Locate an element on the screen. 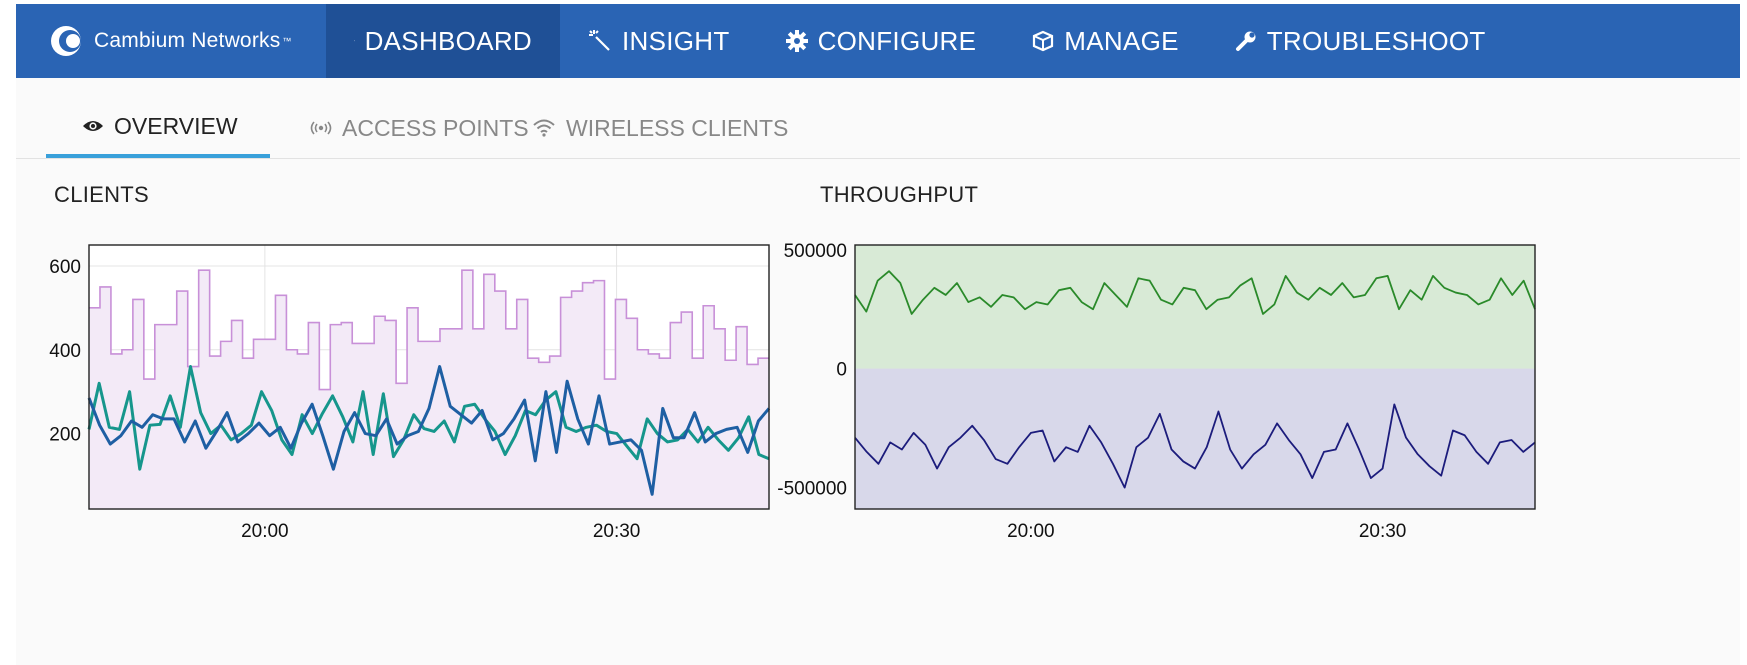 This screenshot has width=1747, height=665. nav-insight-label: INSIGHT is located at coordinates (676, 40).